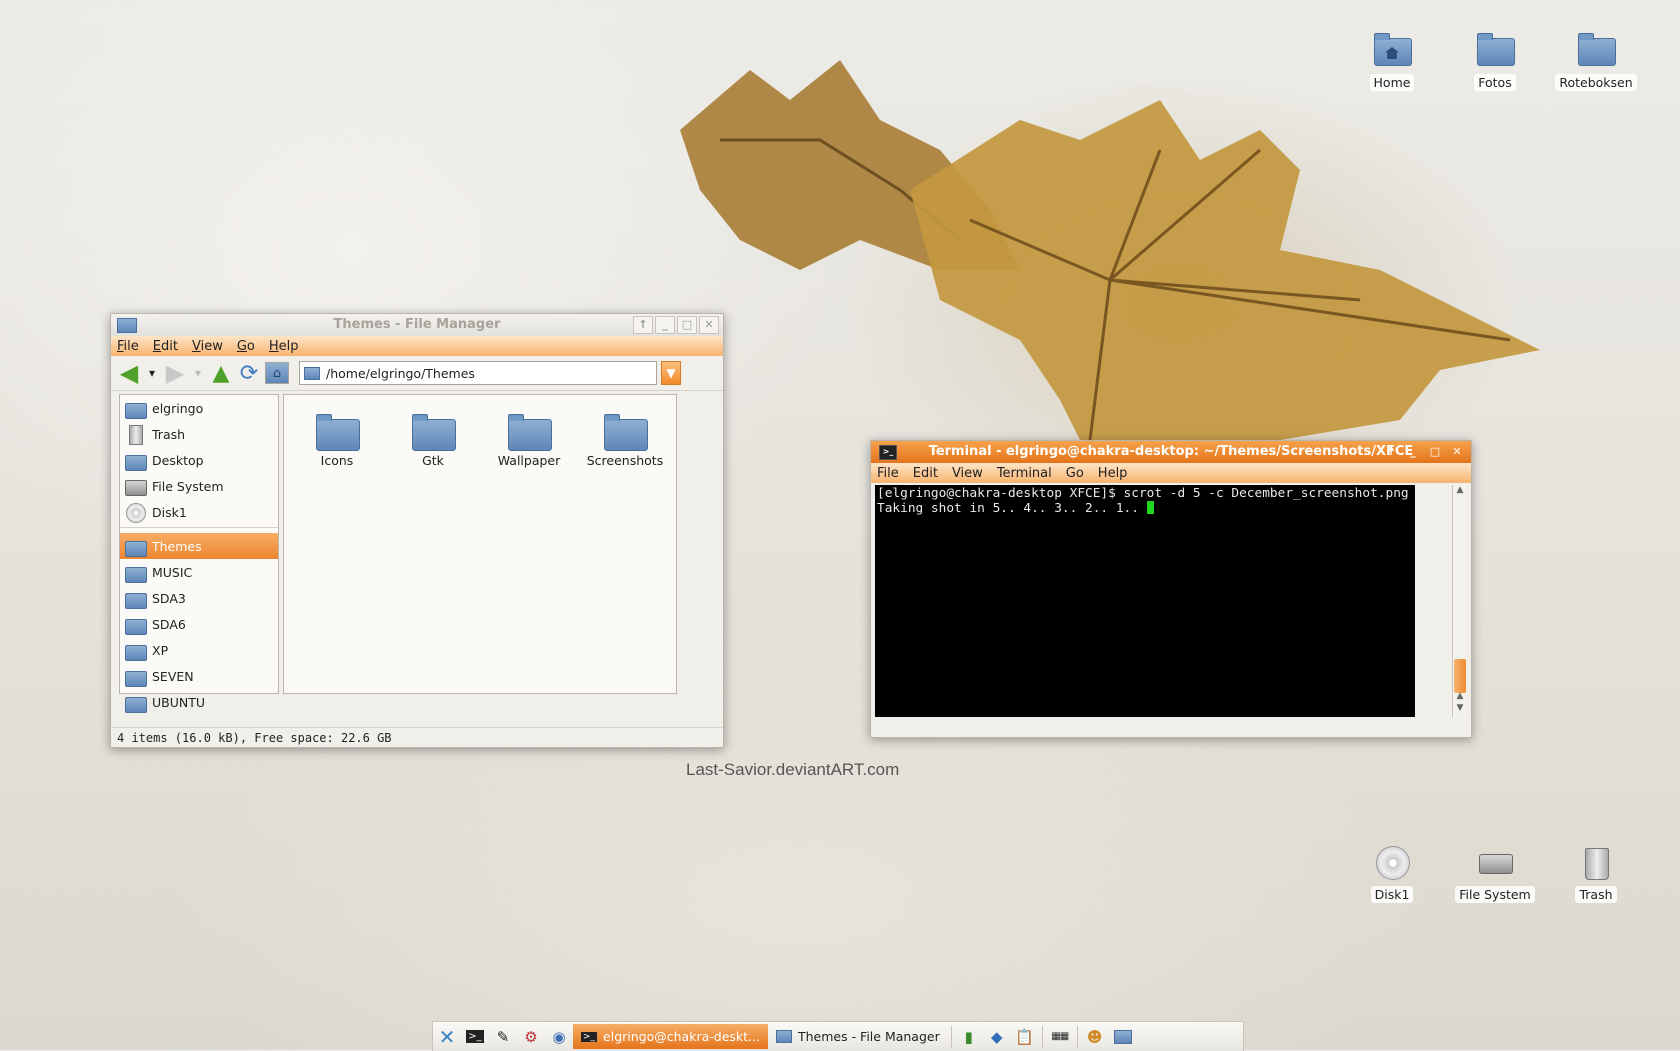  Describe the element at coordinates (1012, 508) in the screenshot. I see `terminal-line: Taking shot in 5.. 4.. 3.. 2.. 1..` at that location.